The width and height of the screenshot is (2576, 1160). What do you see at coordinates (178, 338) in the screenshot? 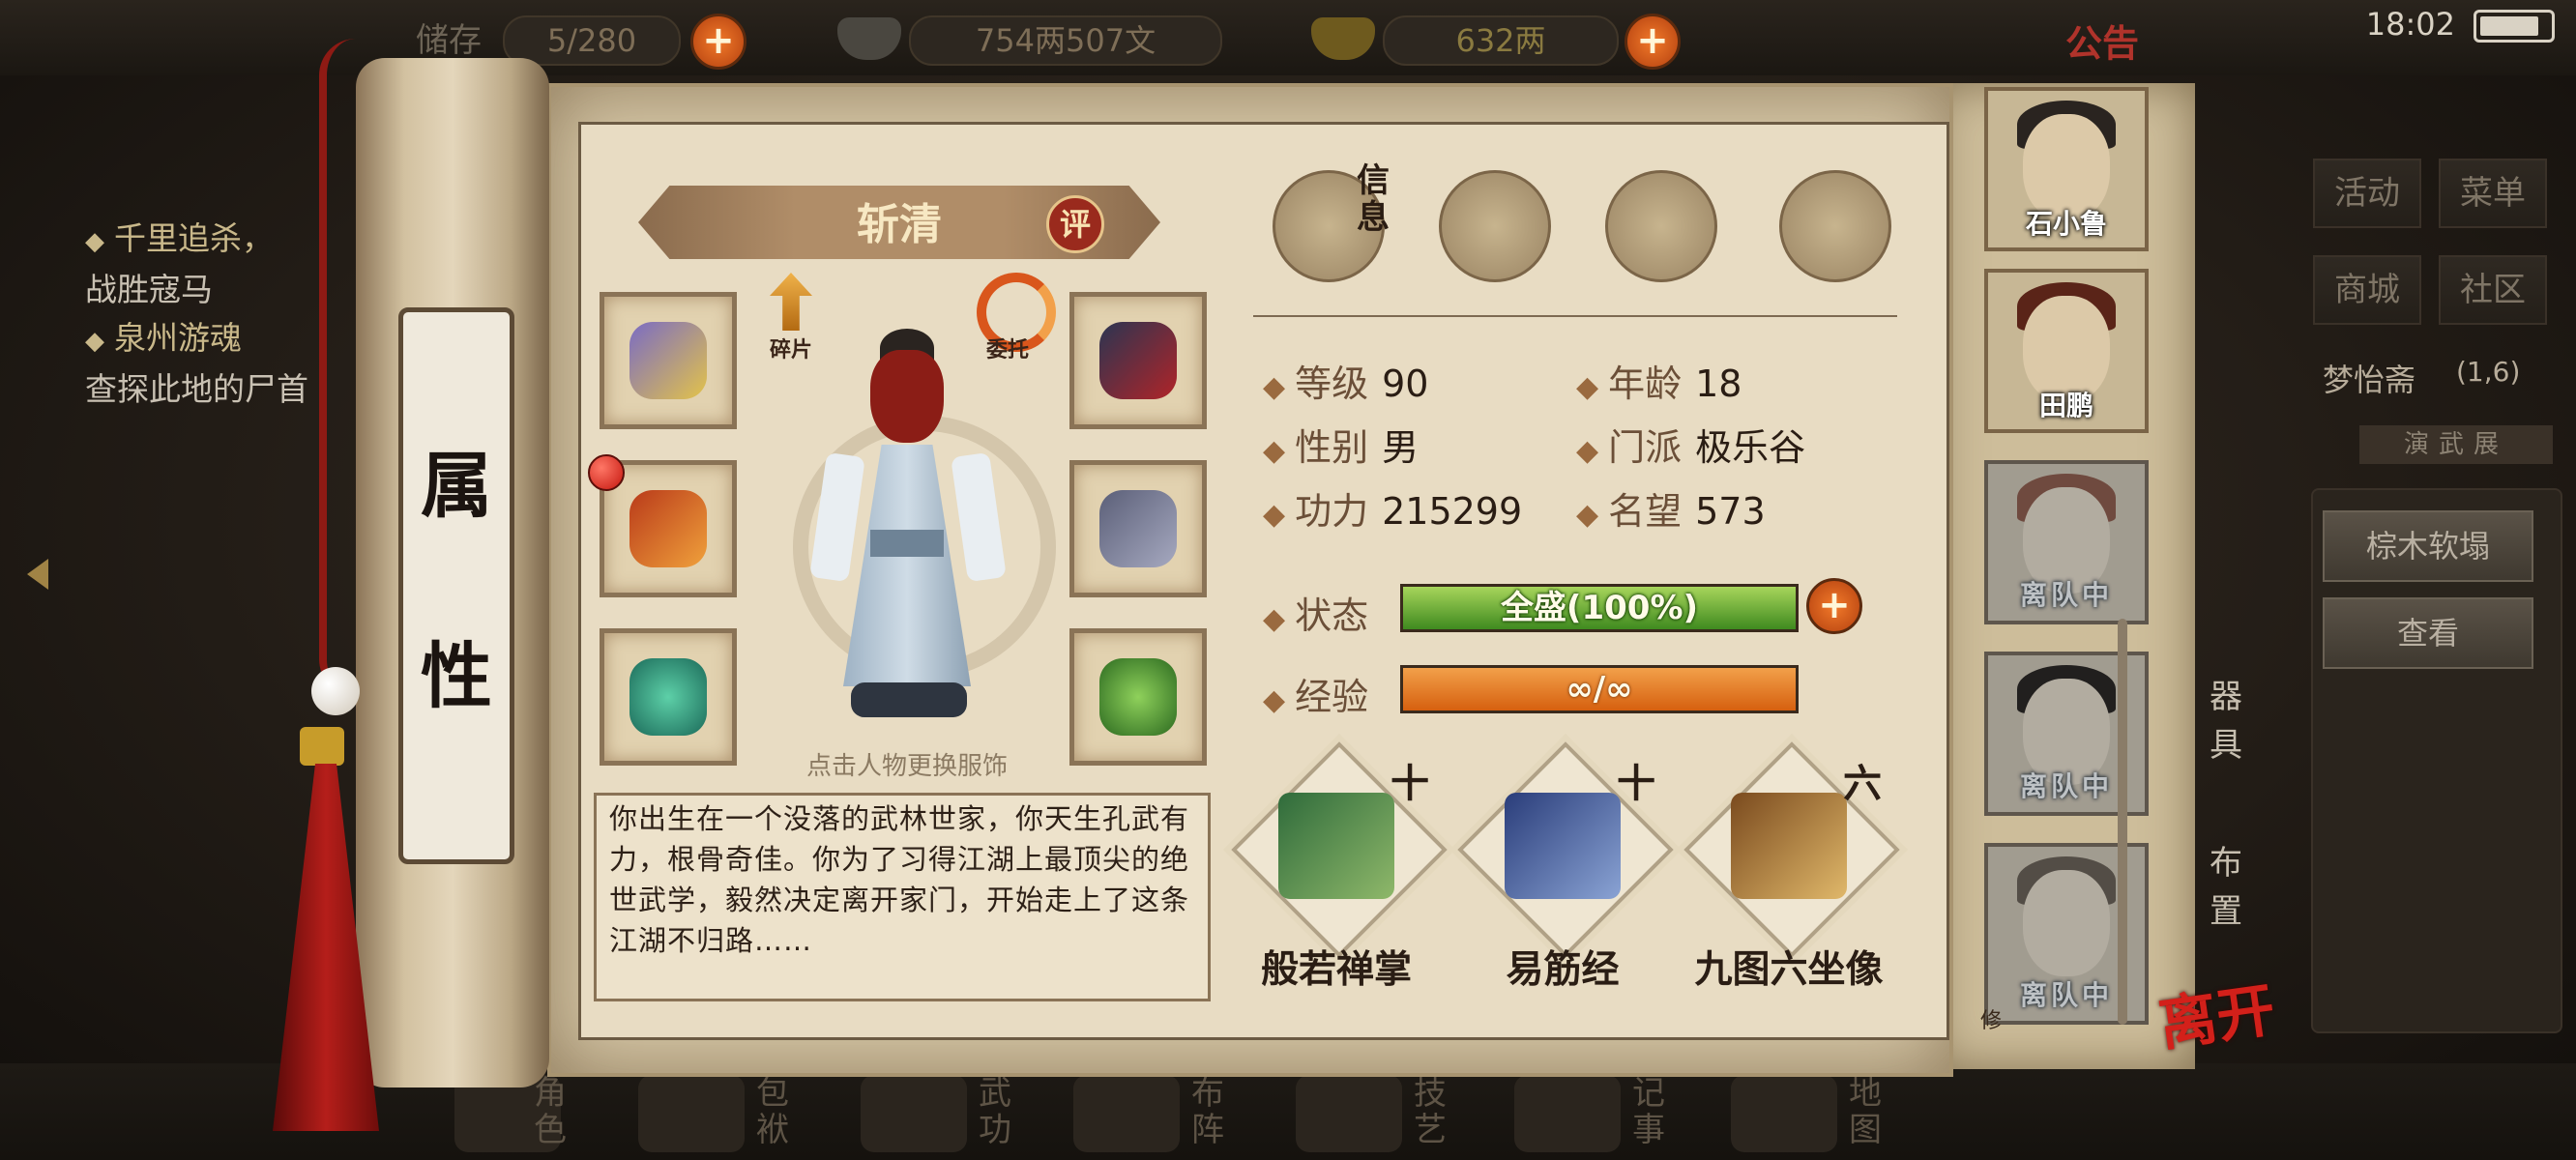
I see `quest-title: 泉州游魂` at bounding box center [178, 338].